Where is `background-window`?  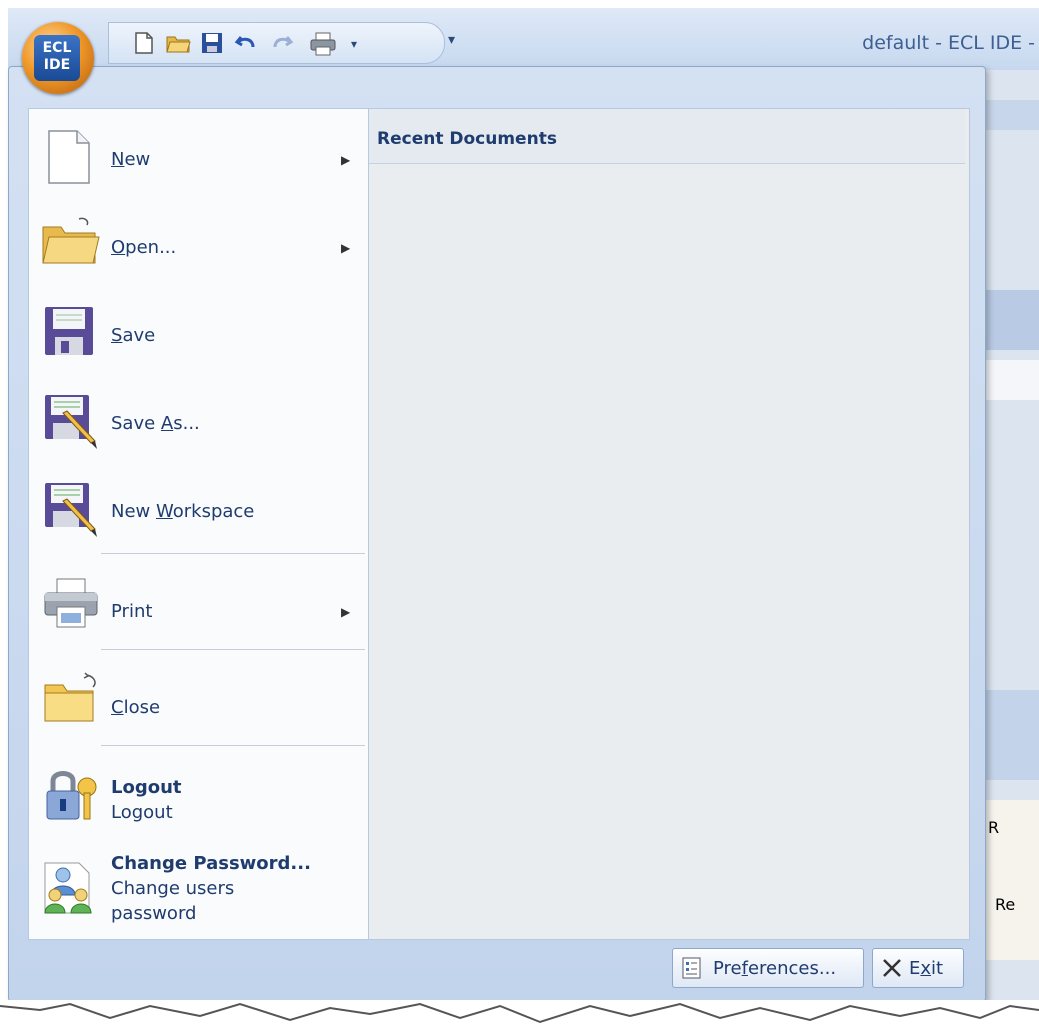 background-window is located at coordinates (1012, 550).